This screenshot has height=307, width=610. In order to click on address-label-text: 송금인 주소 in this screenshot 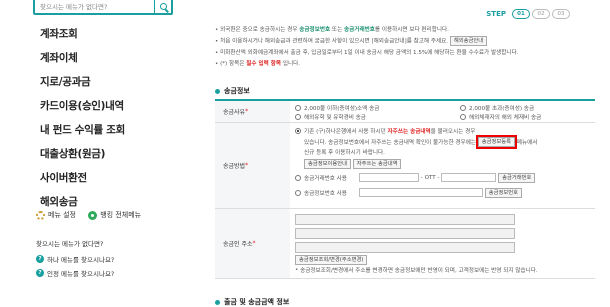, I will do `click(238, 244)`.